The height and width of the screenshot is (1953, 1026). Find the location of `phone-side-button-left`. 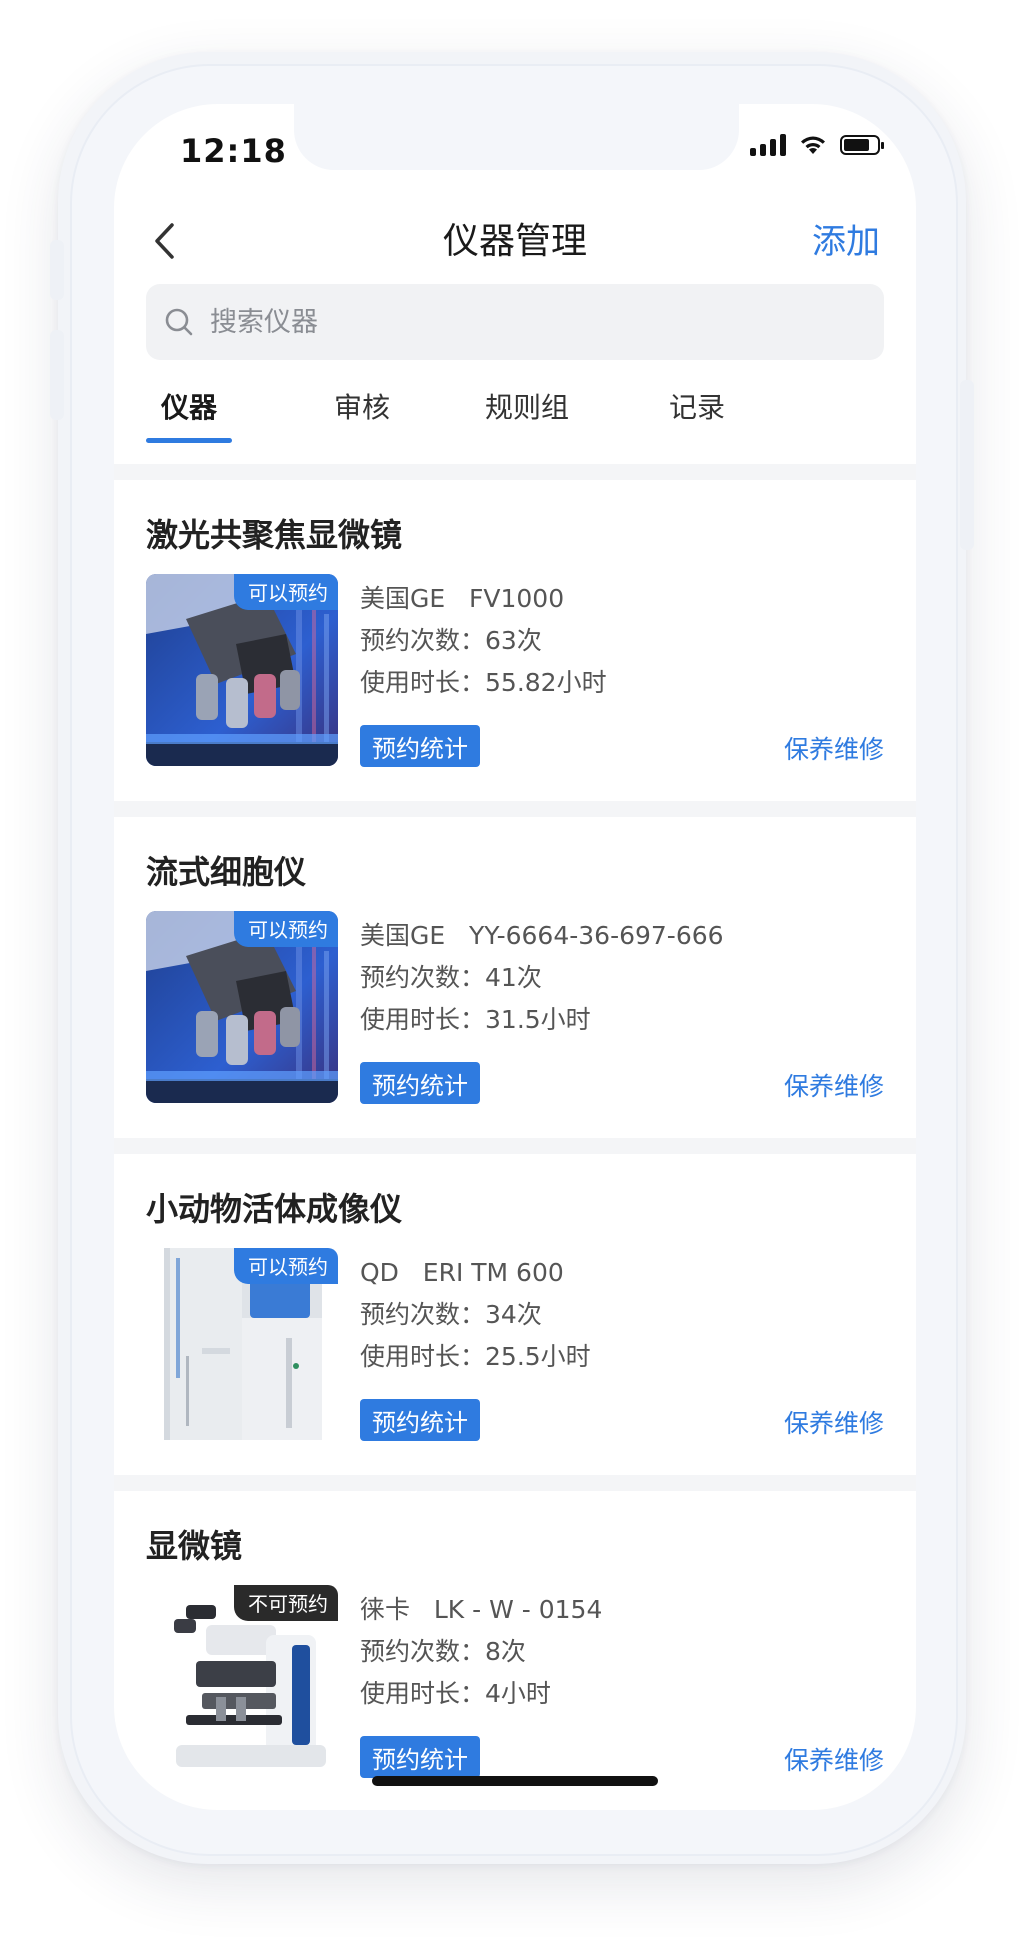

phone-side-button-left is located at coordinates (57, 270).